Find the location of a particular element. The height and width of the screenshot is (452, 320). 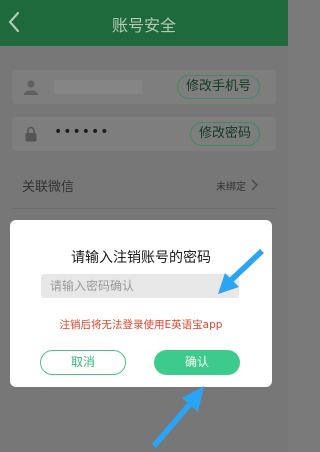

password-mask: •••••• is located at coordinates (82, 132).